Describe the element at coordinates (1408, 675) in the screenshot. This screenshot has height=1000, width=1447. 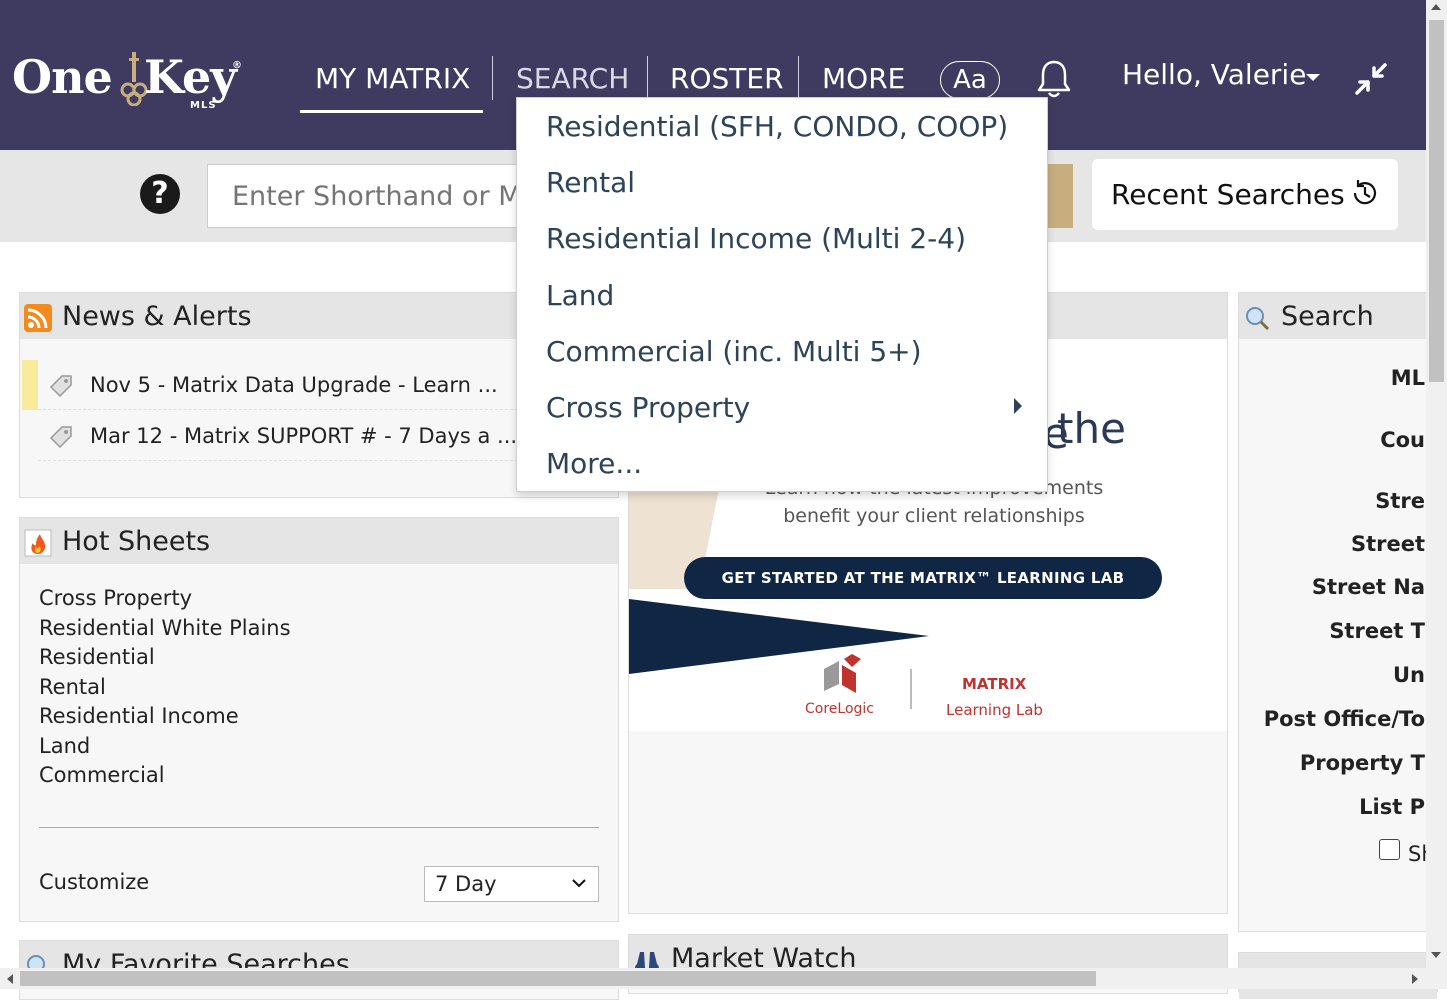
I see `field-label: Un` at that location.